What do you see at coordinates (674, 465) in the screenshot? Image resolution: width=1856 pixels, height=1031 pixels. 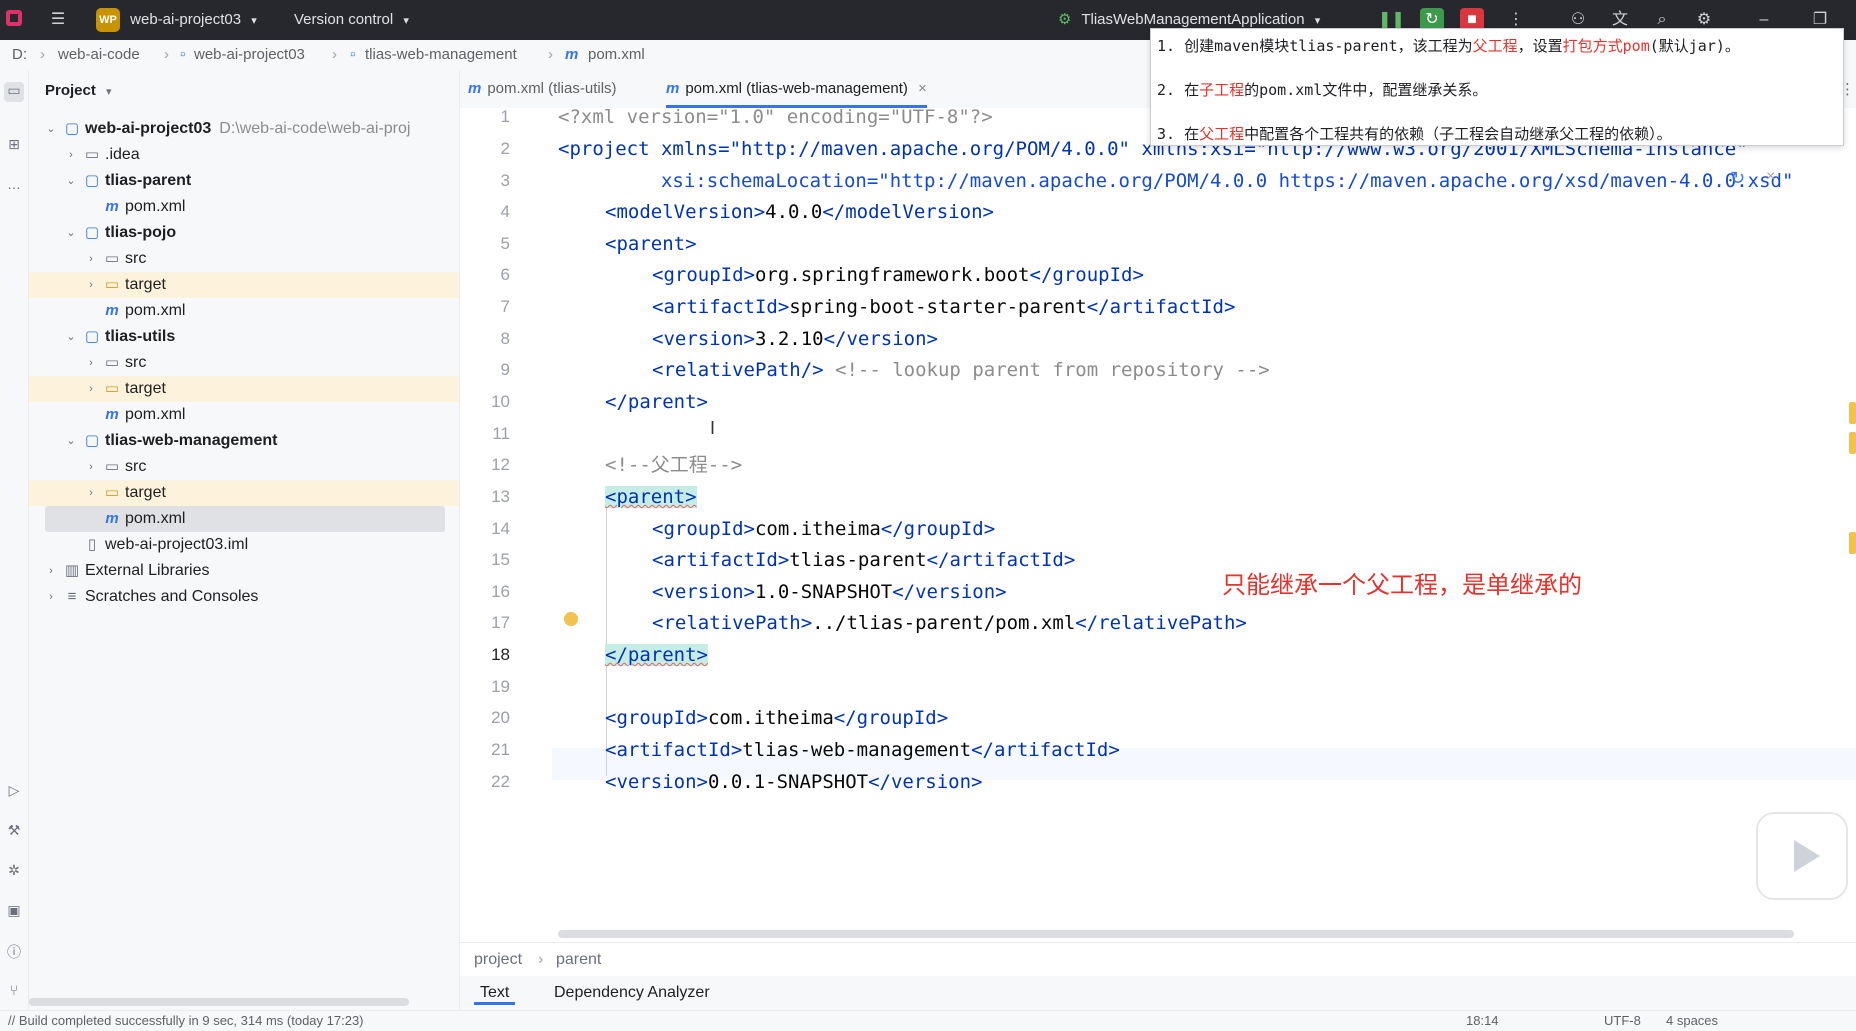 I see `code-line-12: <!--父工程-->` at bounding box center [674, 465].